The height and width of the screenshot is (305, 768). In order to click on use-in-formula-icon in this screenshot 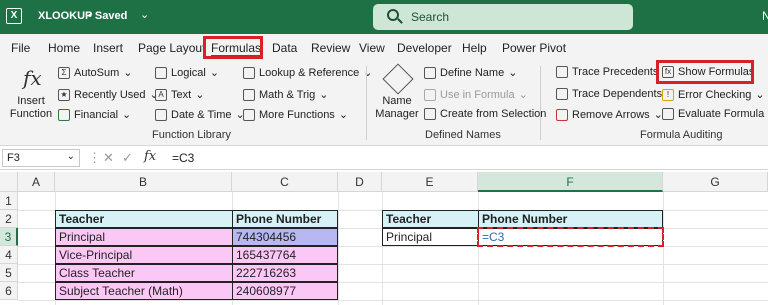, I will do `click(430, 94)`.